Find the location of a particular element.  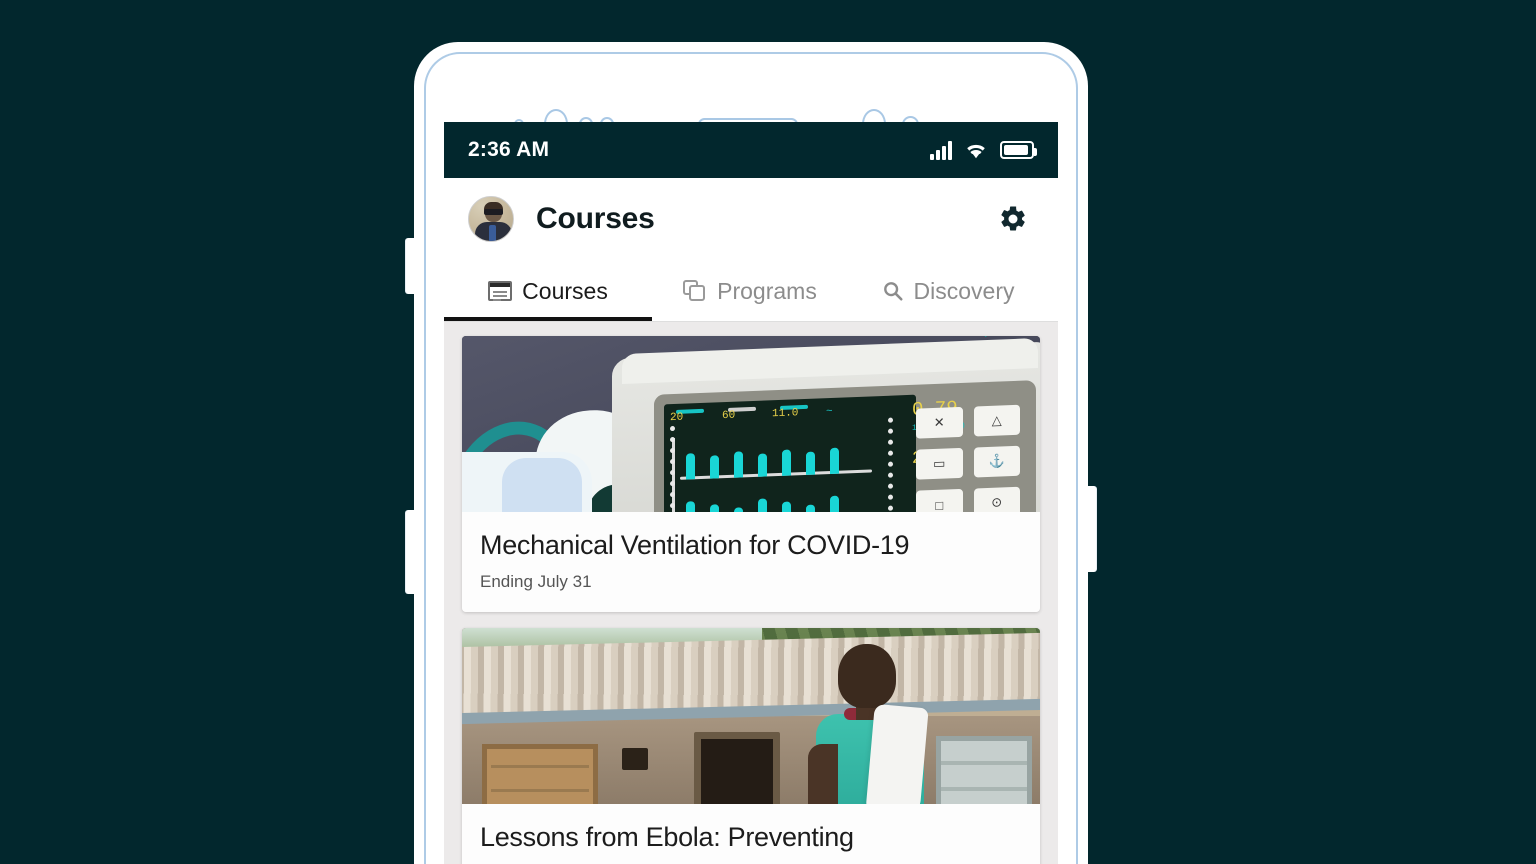

power-button is located at coordinates (1091, 529).